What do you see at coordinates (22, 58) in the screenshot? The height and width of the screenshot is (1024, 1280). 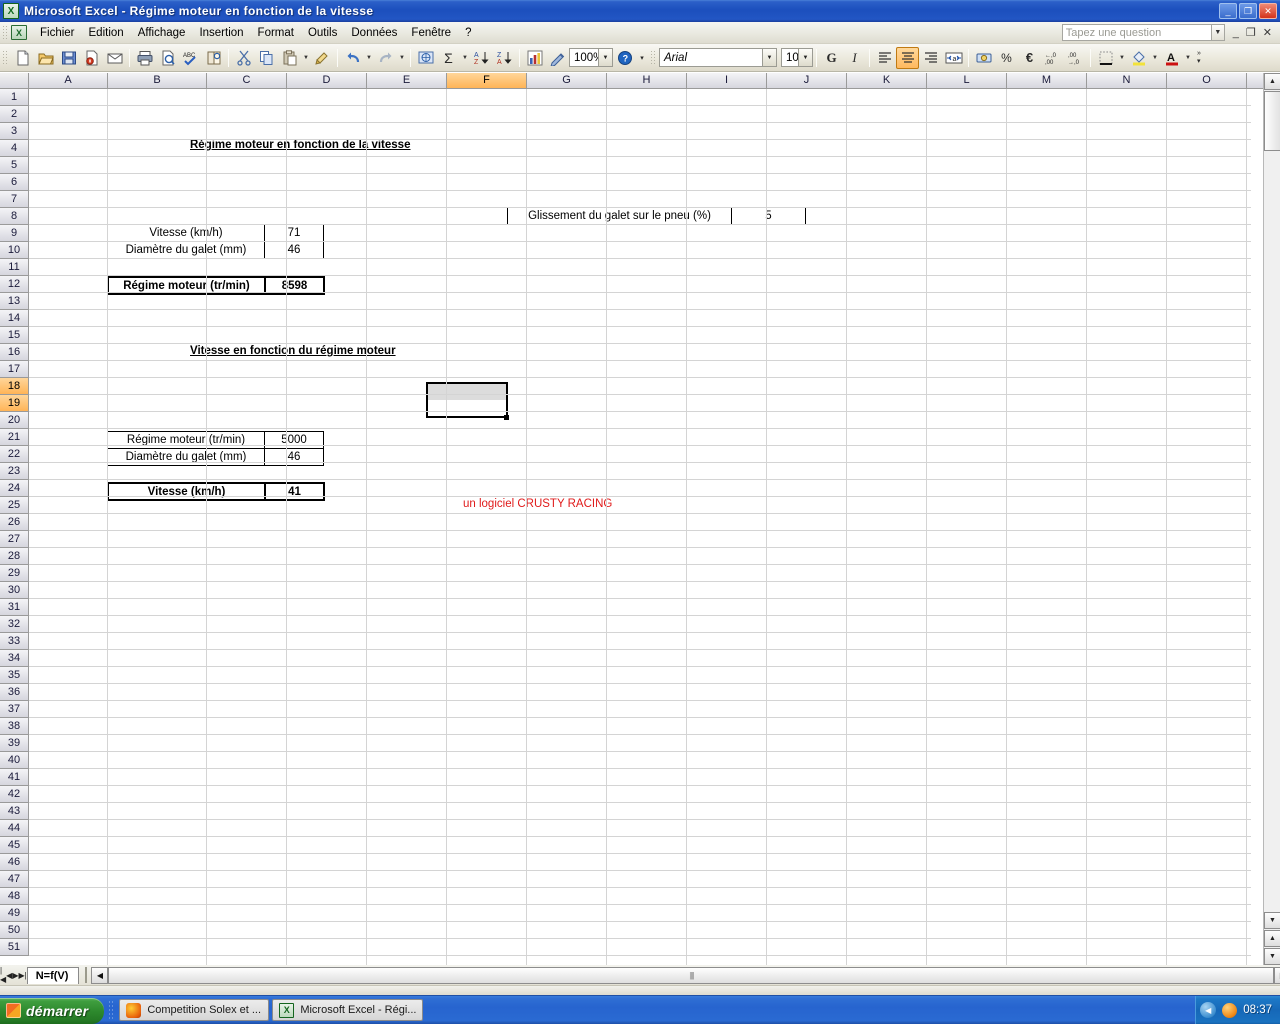 I see `new-button` at bounding box center [22, 58].